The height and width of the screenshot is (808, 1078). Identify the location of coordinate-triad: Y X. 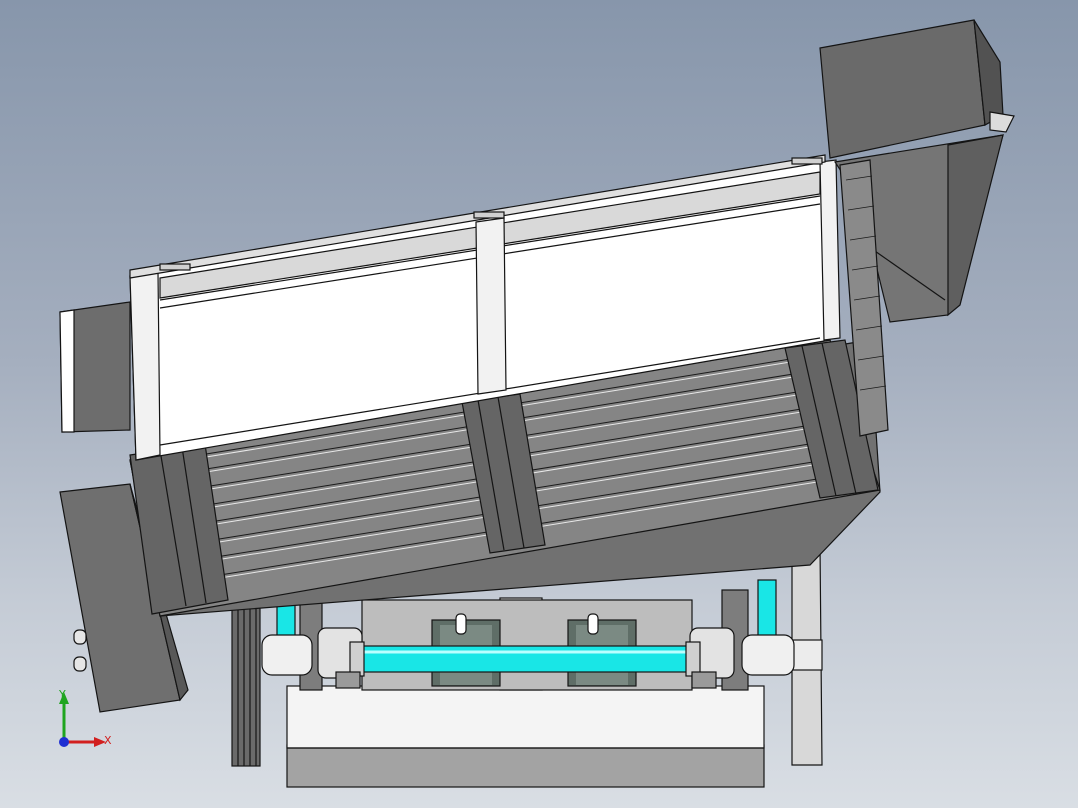
(85, 721).